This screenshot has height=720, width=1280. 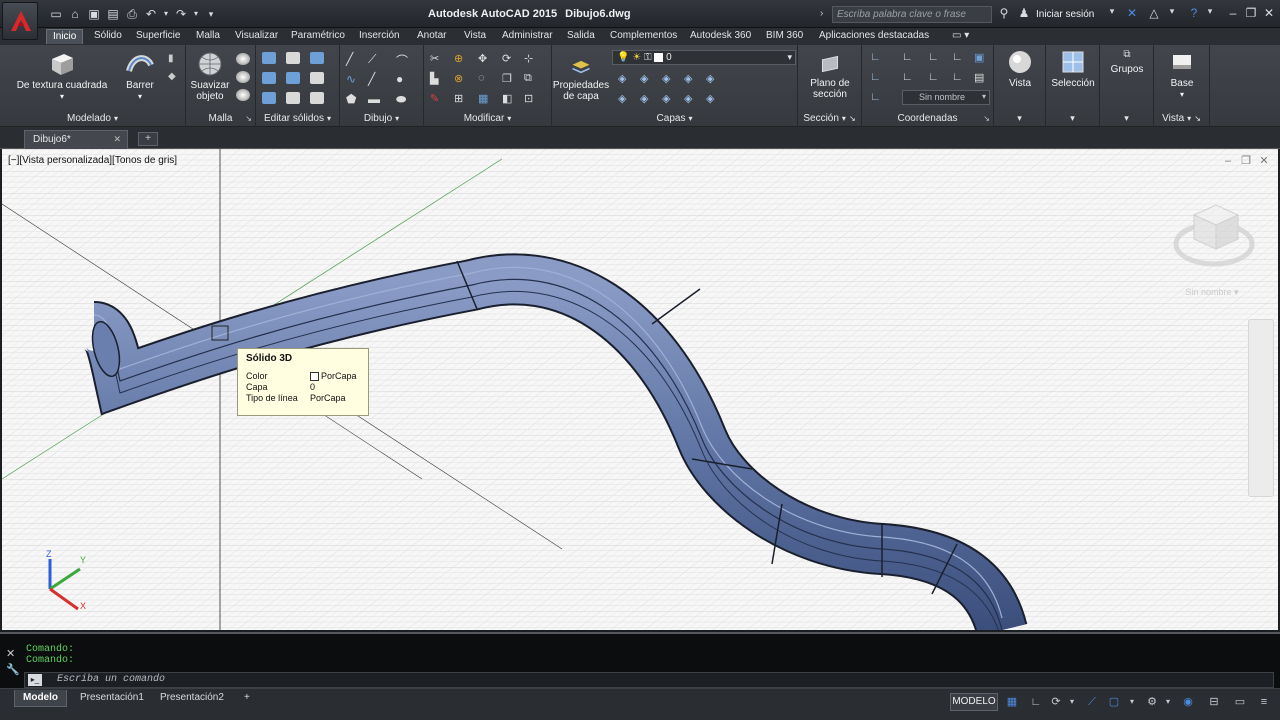 I want to click on panel-dibujo-label: Dibujo ▾, so click(x=381, y=118).